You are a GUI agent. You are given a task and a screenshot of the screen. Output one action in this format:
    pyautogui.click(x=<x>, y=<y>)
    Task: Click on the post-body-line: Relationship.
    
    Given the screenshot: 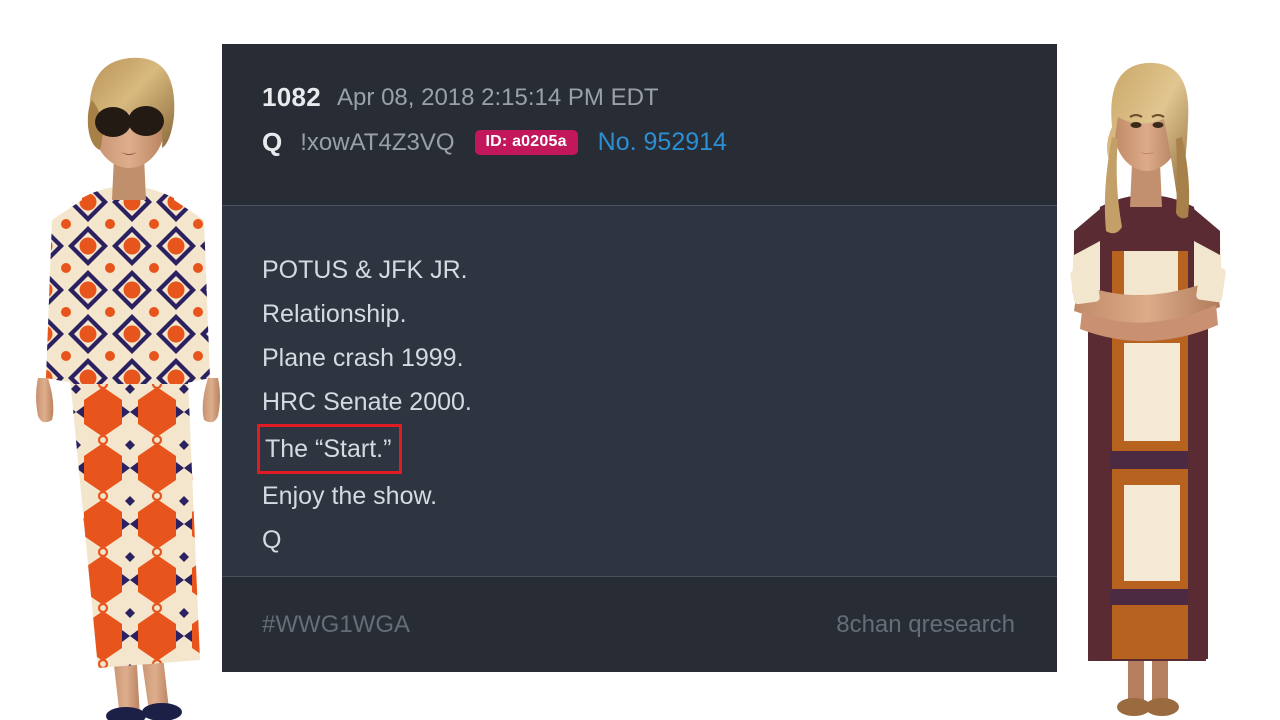 What is the action you would take?
    pyautogui.click(x=334, y=314)
    